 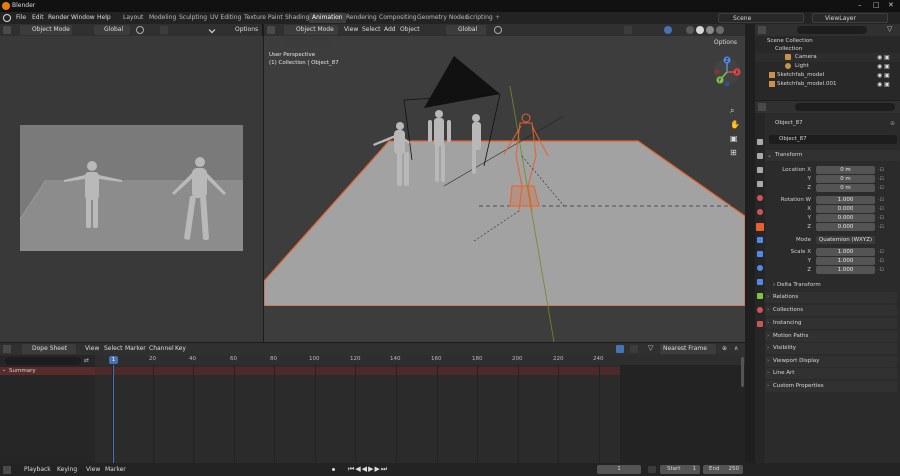 What do you see at coordinates (845, 218) in the screenshot?
I see `rotation-y-field: 0.000` at bounding box center [845, 218].